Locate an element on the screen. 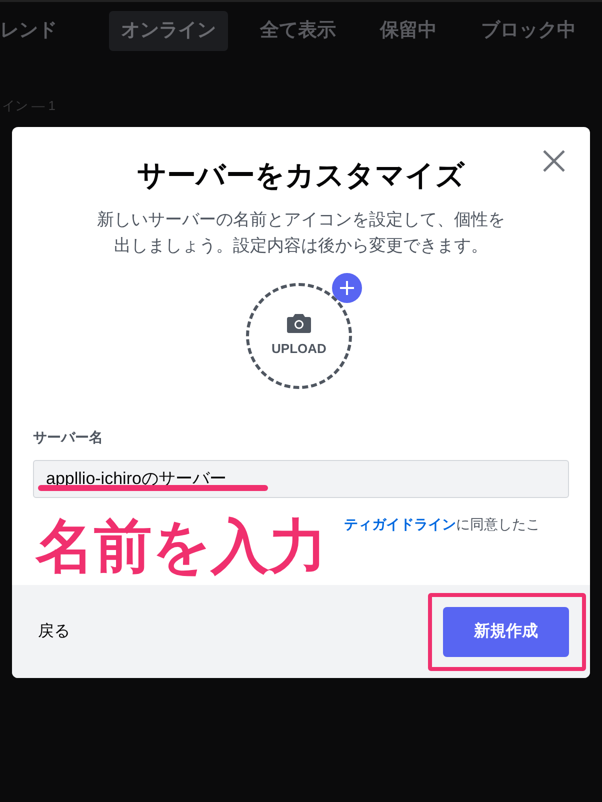  annotation-caption: 名前を入力 is located at coordinates (181, 547).